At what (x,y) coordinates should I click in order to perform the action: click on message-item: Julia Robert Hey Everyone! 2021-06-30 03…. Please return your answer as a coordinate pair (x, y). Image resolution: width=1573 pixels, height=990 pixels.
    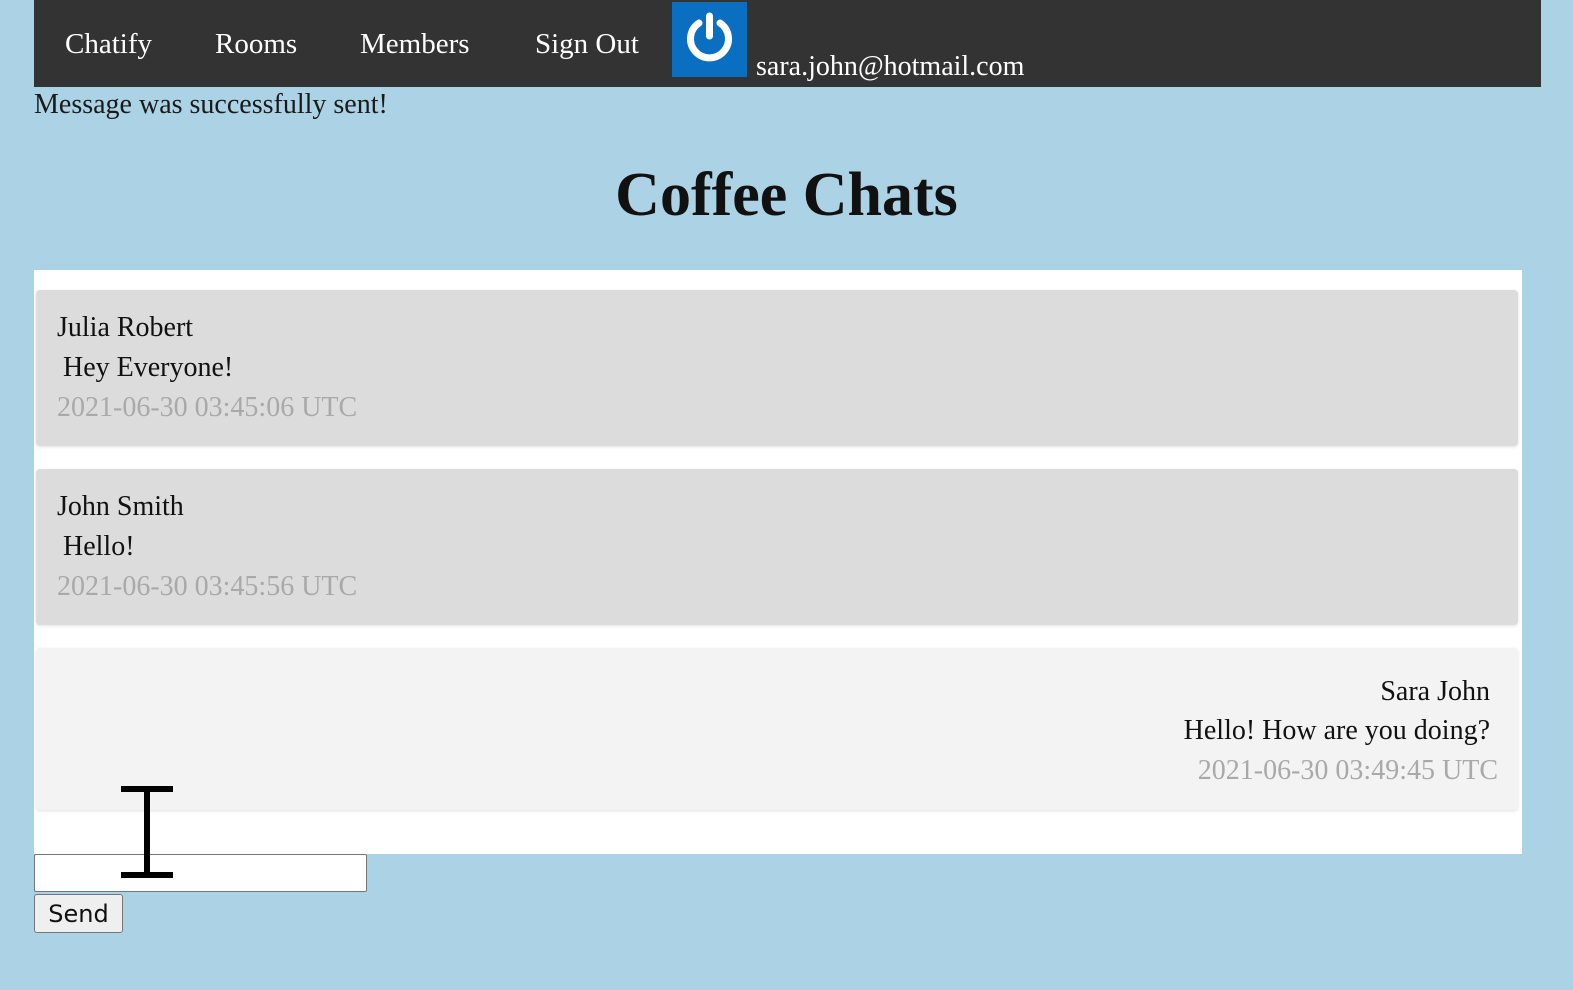
    Looking at the image, I should click on (777, 368).